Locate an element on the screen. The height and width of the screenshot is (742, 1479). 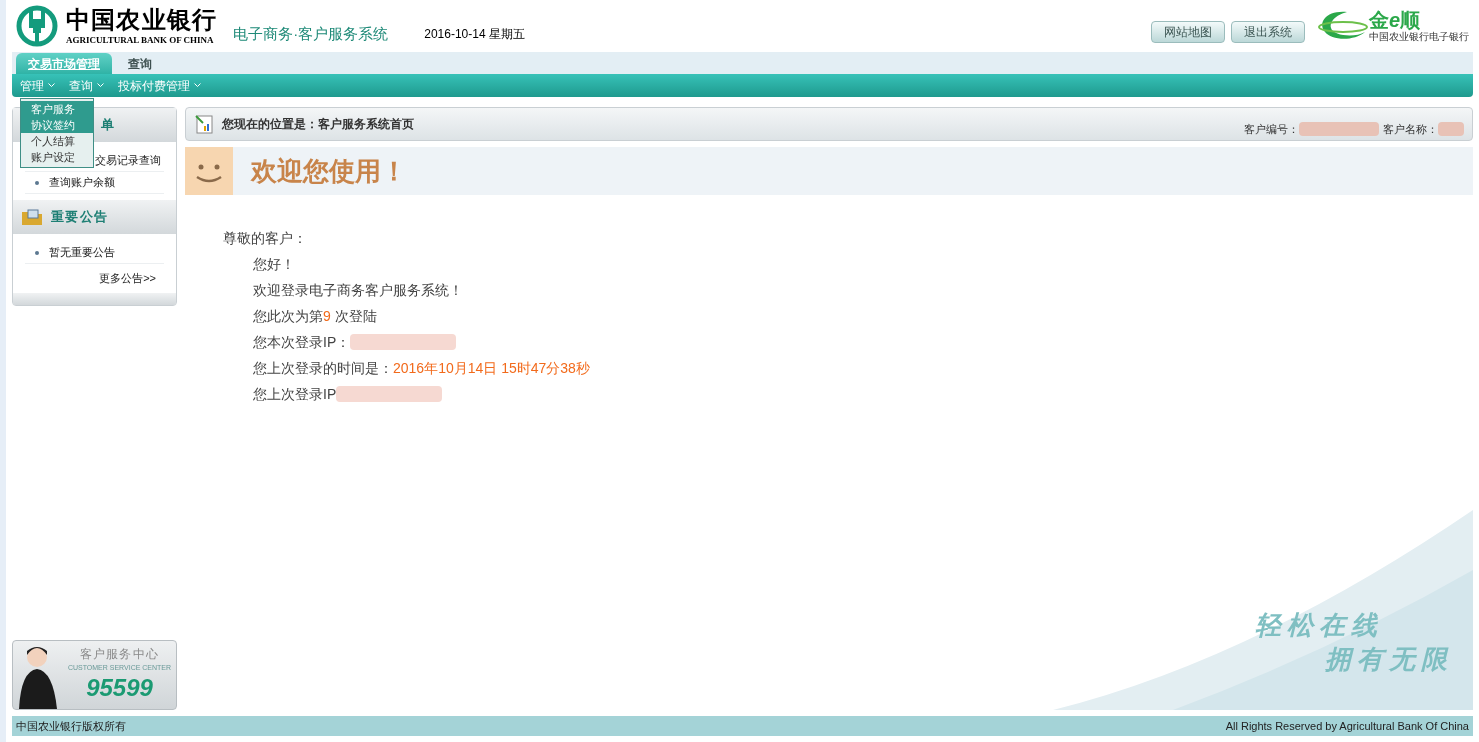
breadcrumb-text: 您现在的位置是：客户服务系统首页 is located at coordinates (318, 124).